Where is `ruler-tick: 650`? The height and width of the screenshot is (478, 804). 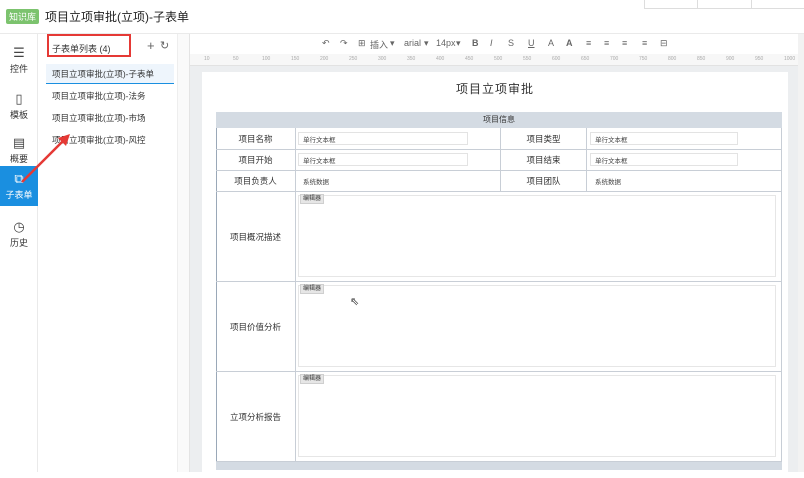 ruler-tick: 650 is located at coordinates (585, 59).